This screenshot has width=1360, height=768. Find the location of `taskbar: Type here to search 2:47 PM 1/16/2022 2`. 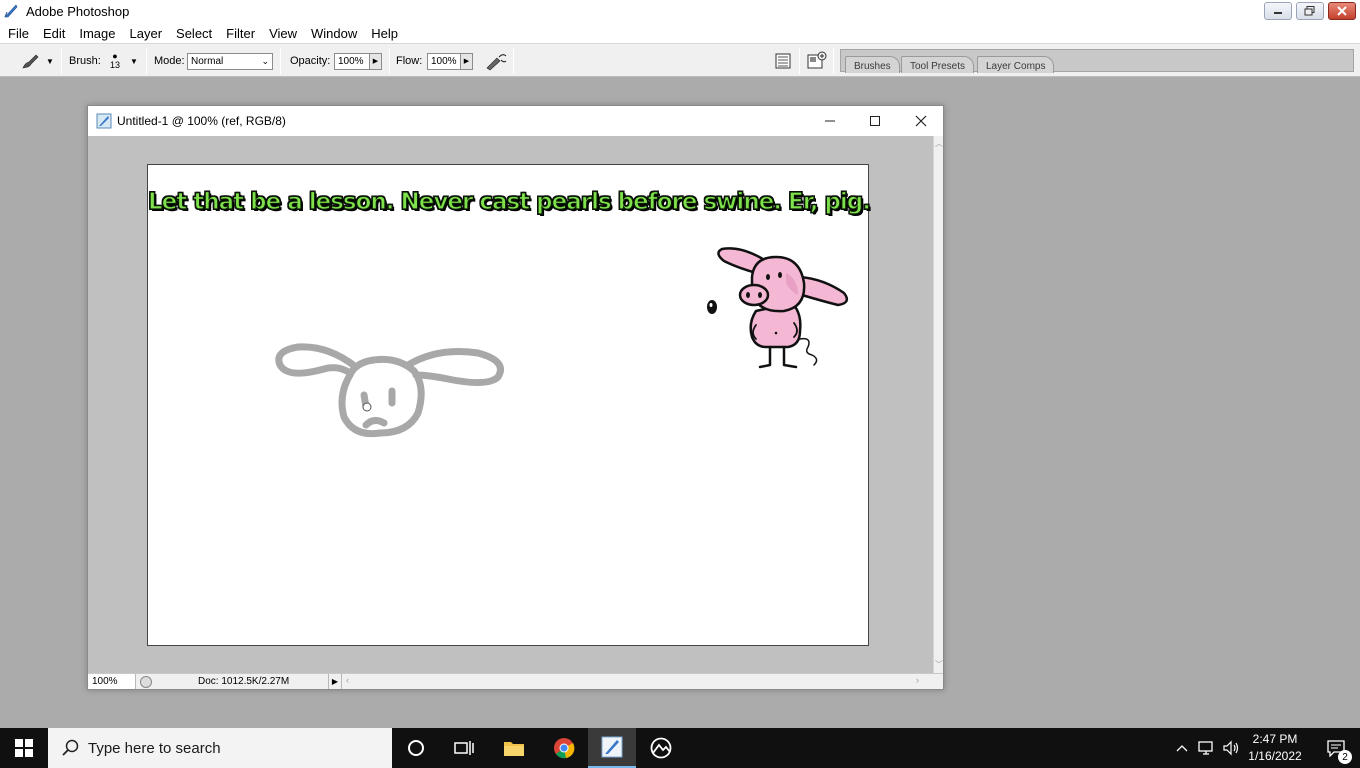

taskbar: Type here to search 2:47 PM 1/16/2022 2 is located at coordinates (680, 748).